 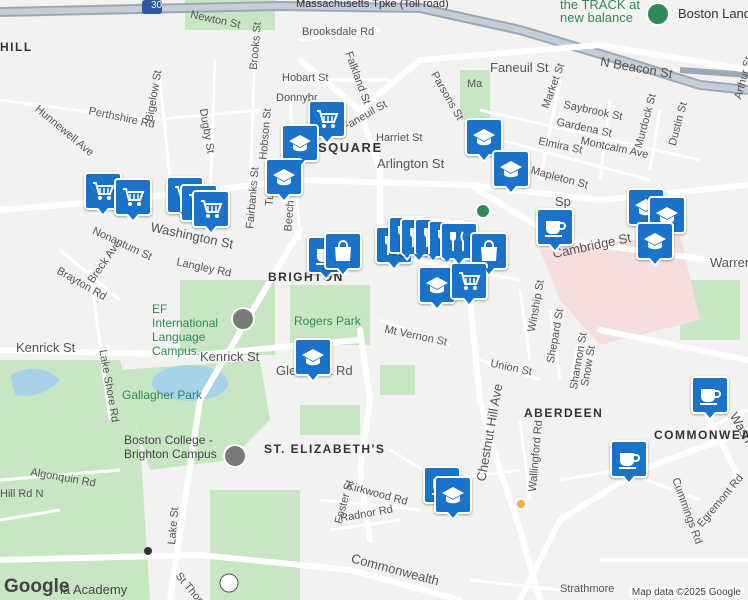 I want to click on place-boston-college: Boston College - Brighton Campus, so click(x=174, y=447).